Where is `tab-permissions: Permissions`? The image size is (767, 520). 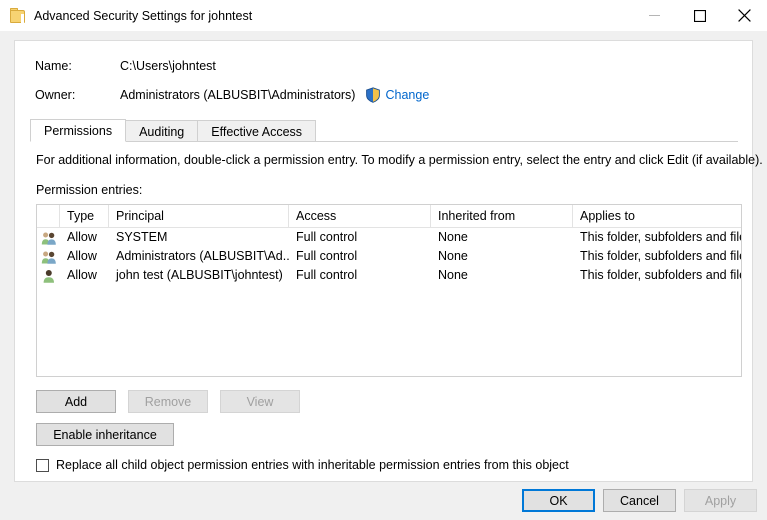 tab-permissions: Permissions is located at coordinates (78, 130).